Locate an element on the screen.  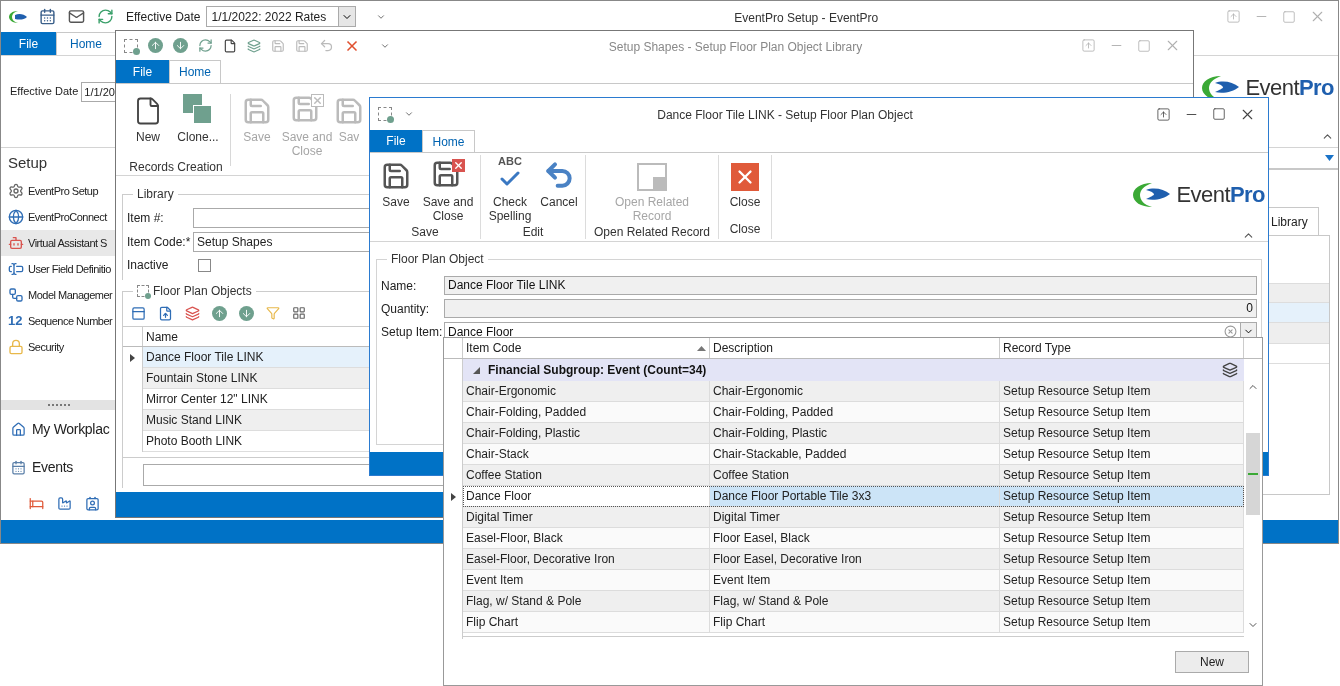
stack-icon is located at coordinates (1230, 370).